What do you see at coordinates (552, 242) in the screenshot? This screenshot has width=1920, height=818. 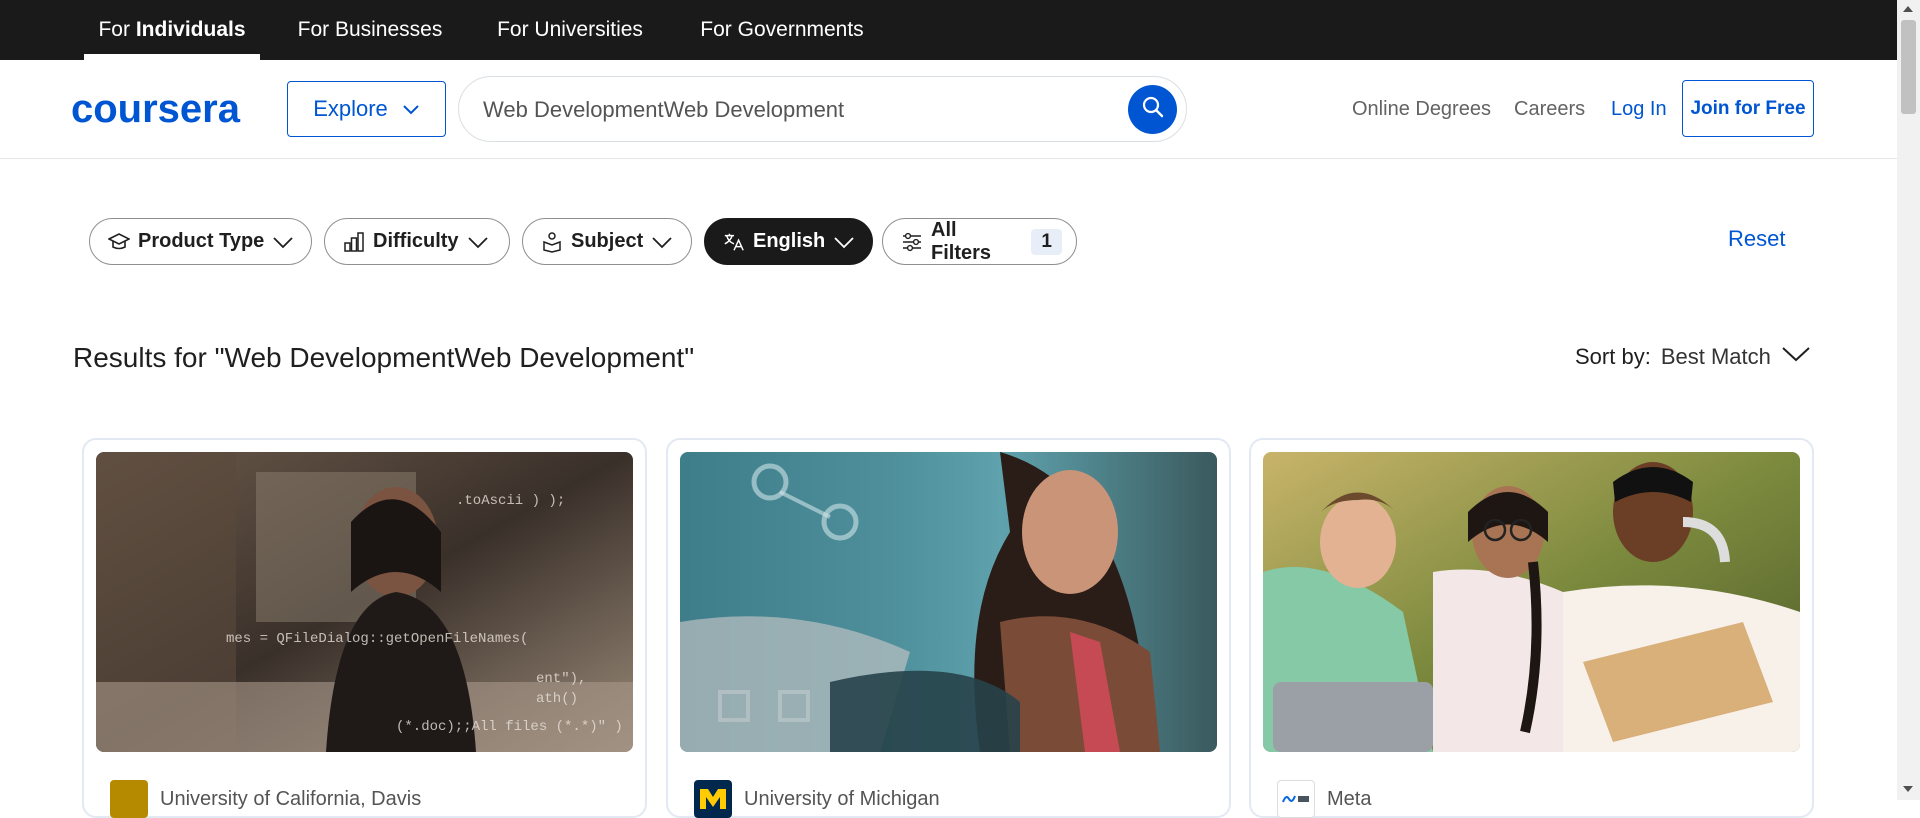 I see `subject-icon` at bounding box center [552, 242].